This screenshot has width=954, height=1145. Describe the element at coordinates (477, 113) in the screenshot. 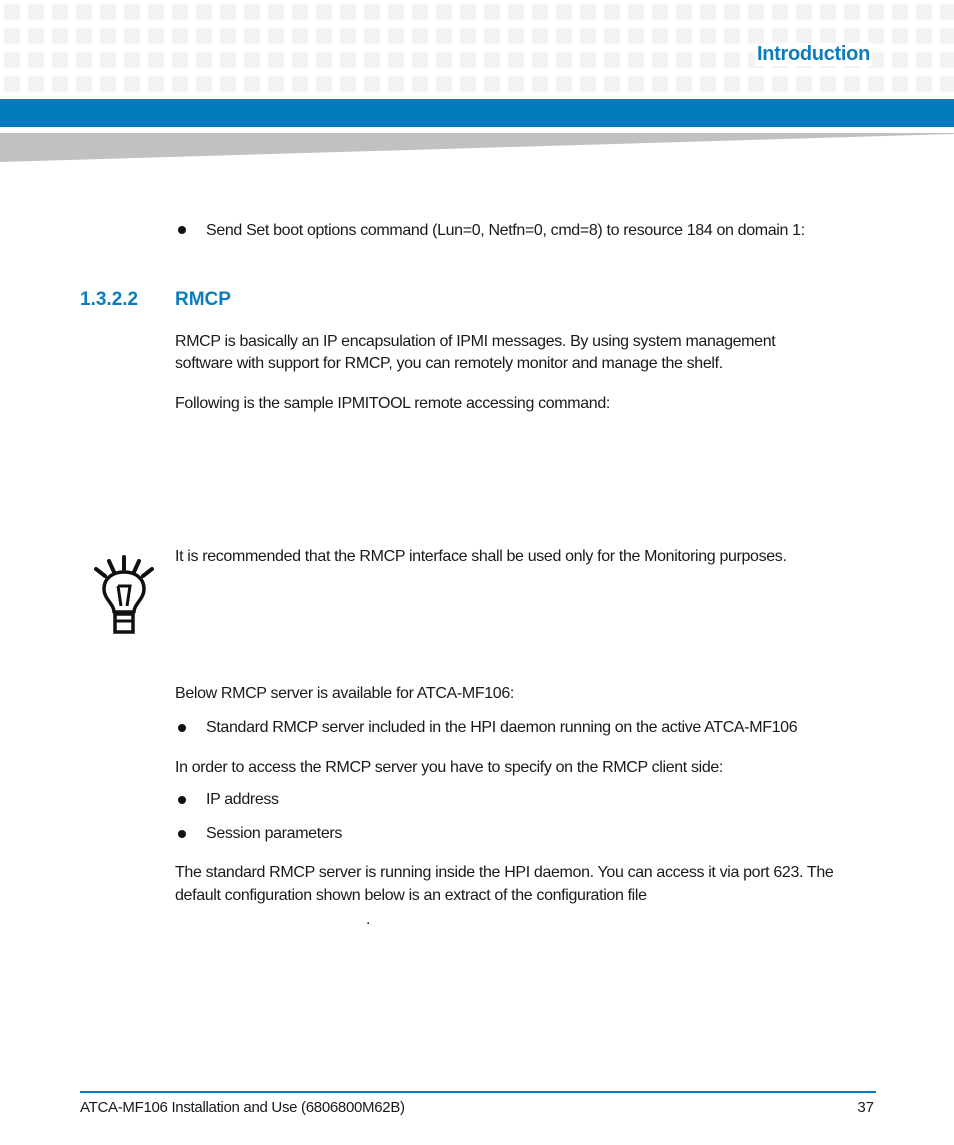

I see `header-band` at that location.